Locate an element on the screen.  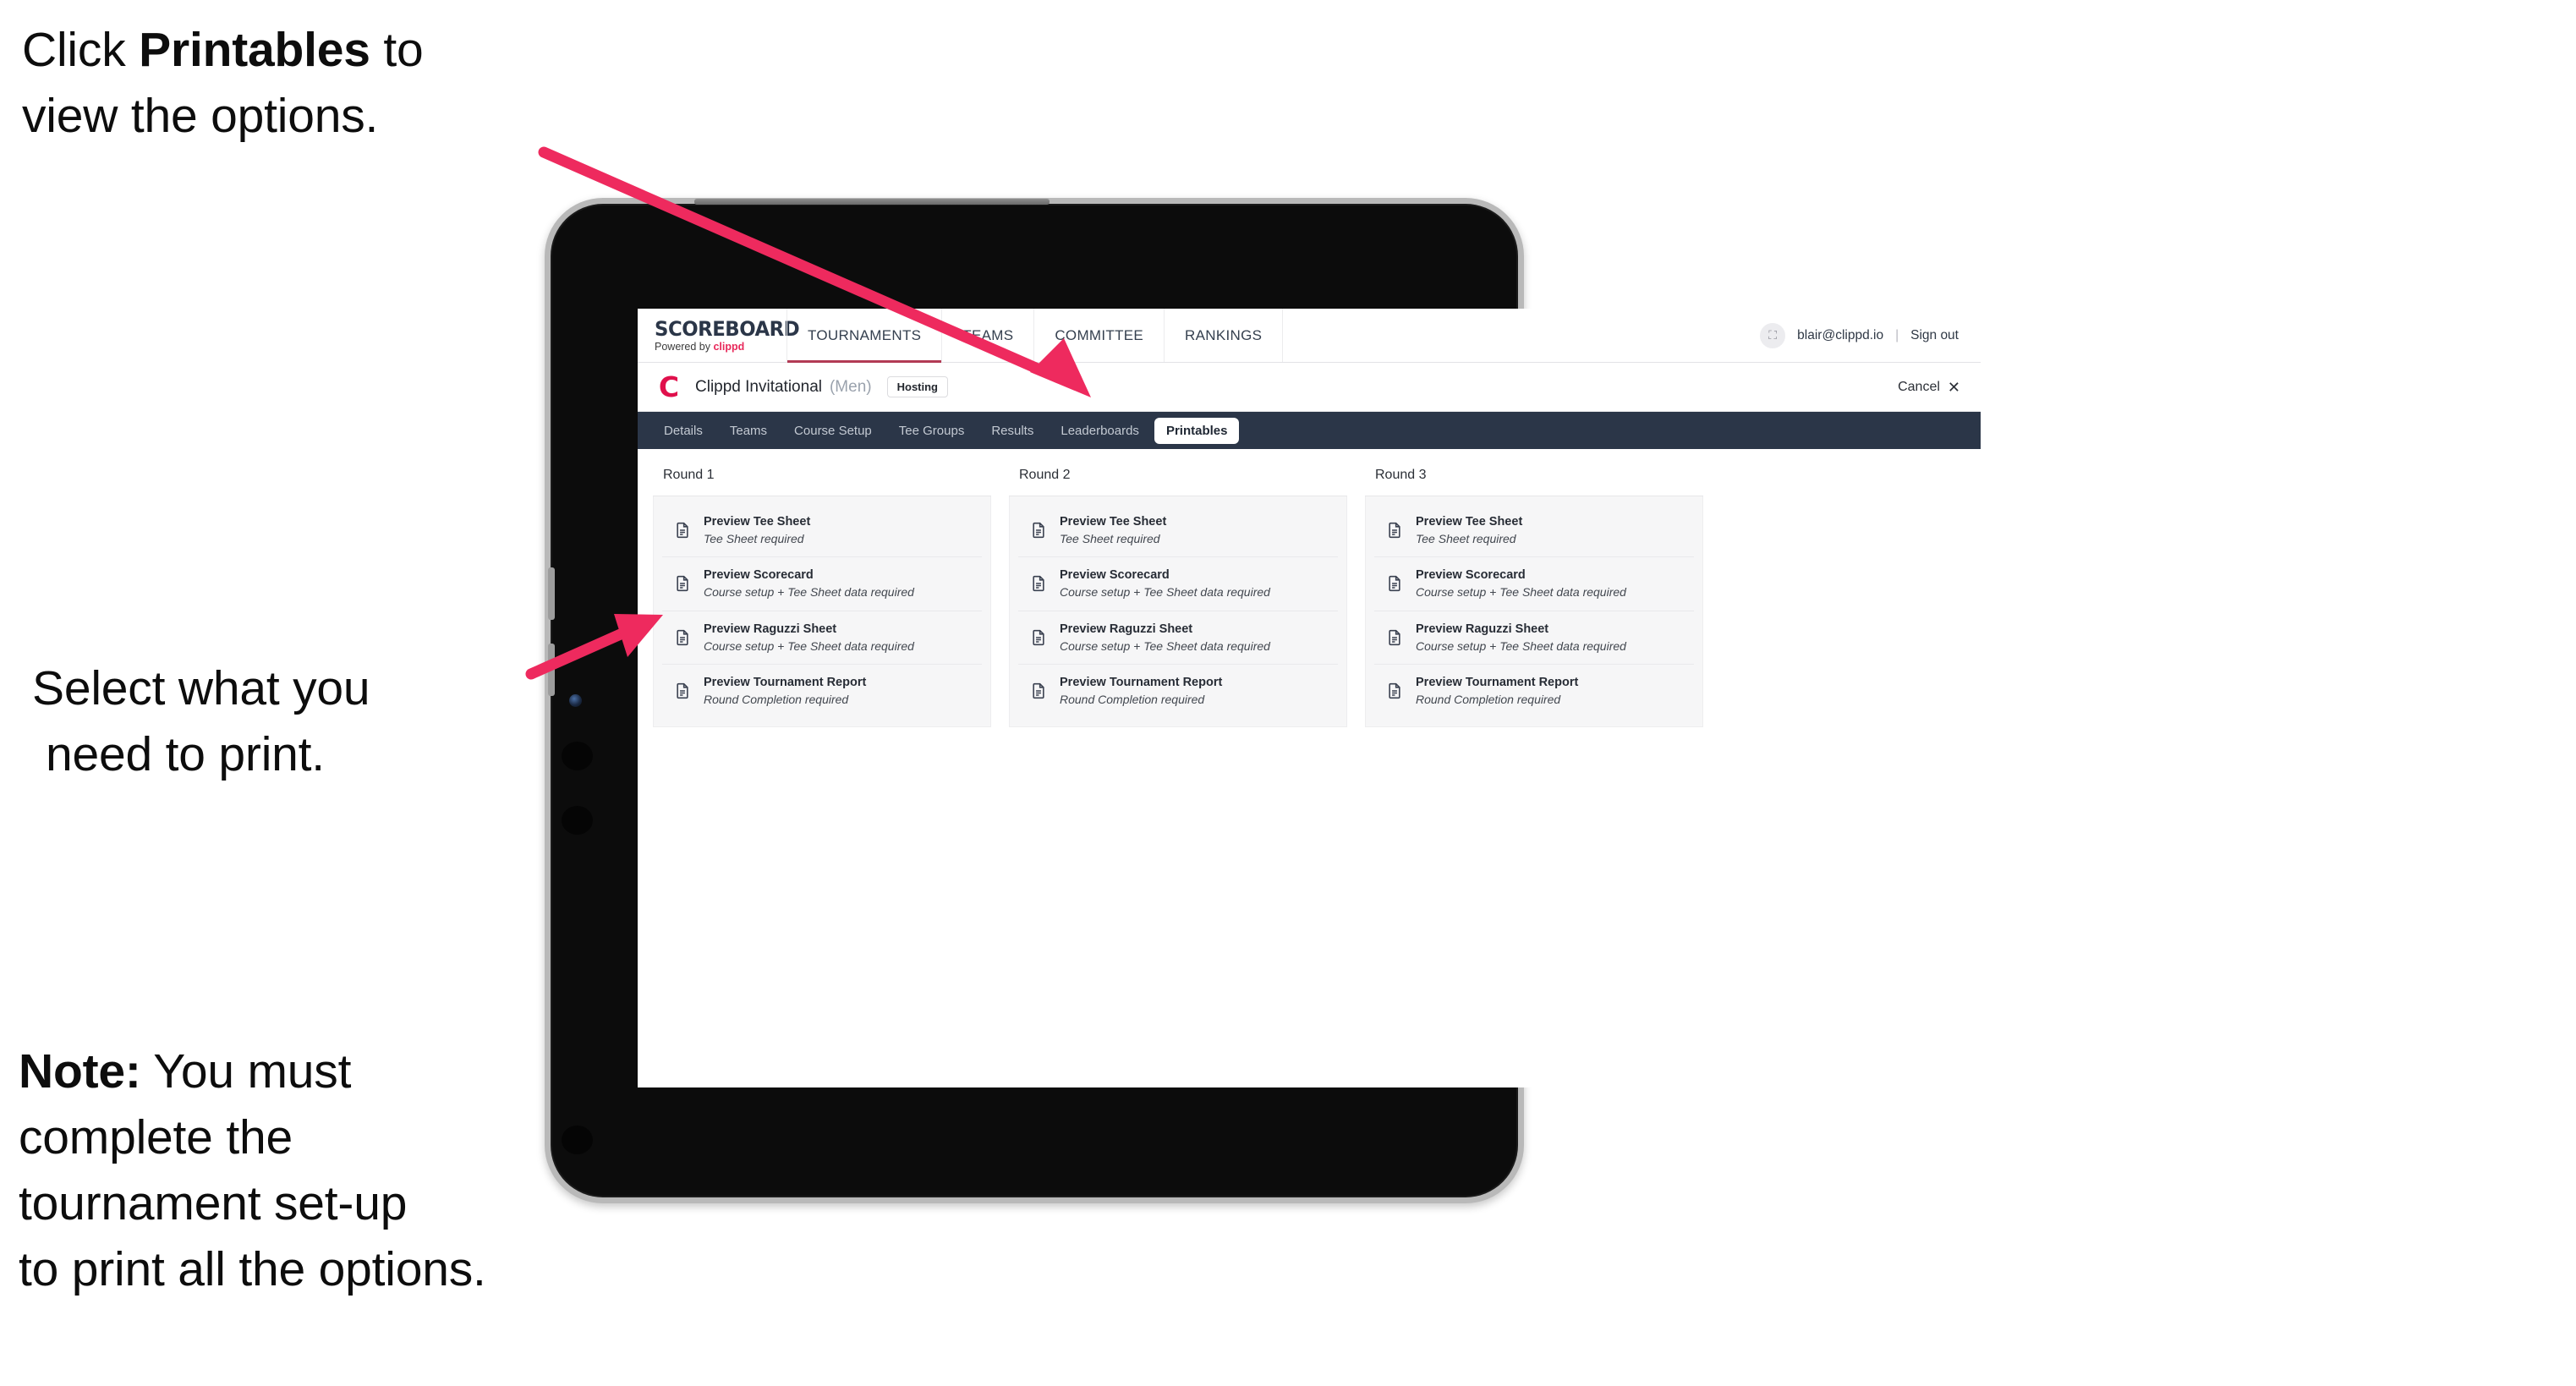
topnav-spacer is located at coordinates (1513, 335).